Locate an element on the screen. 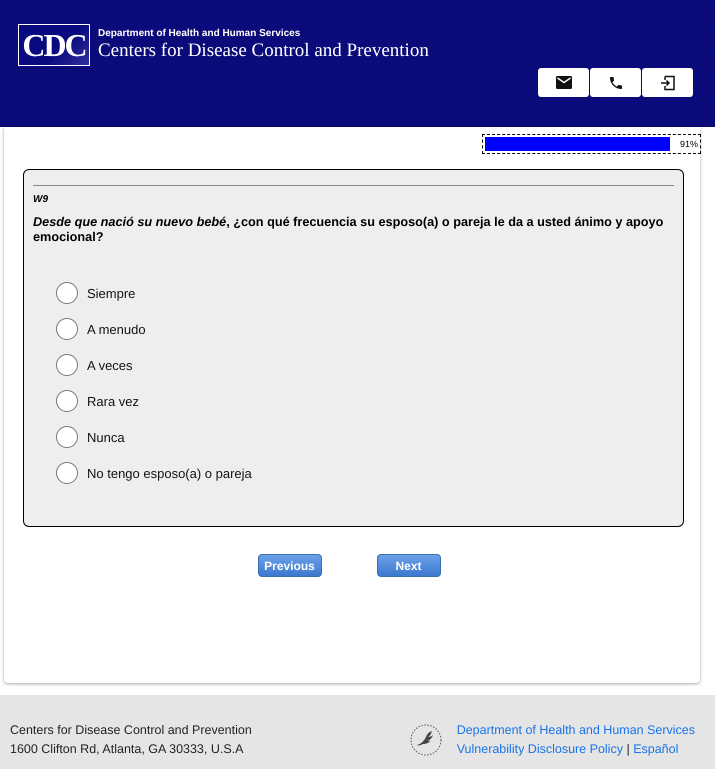 The image size is (715, 769). previous-button: Previous is located at coordinates (290, 565).